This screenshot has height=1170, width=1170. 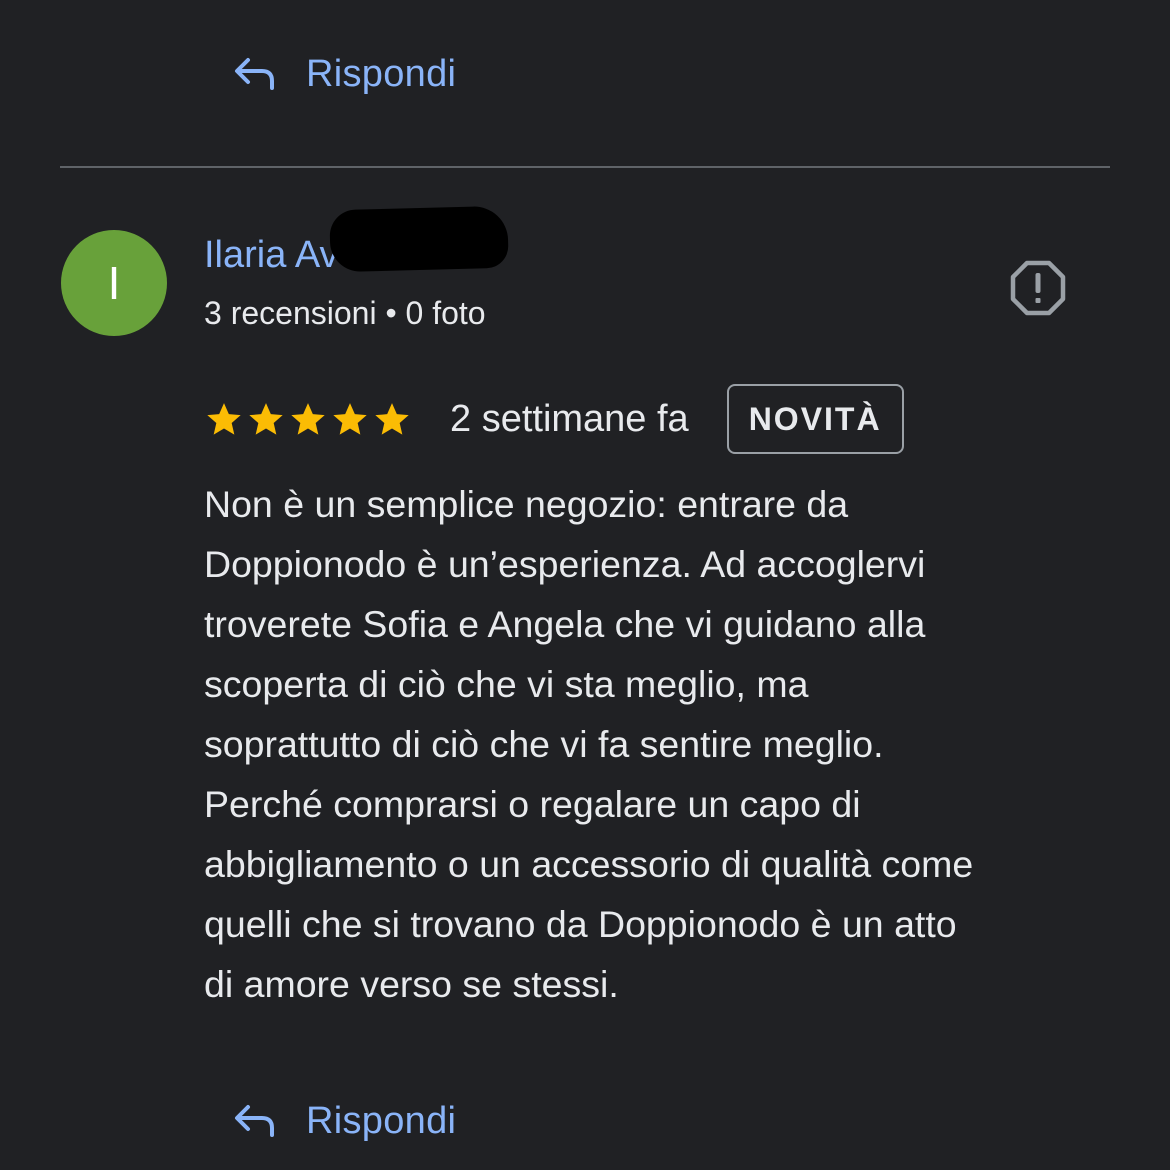 I want to click on reply-label-top: Rispondi, so click(x=381, y=73).